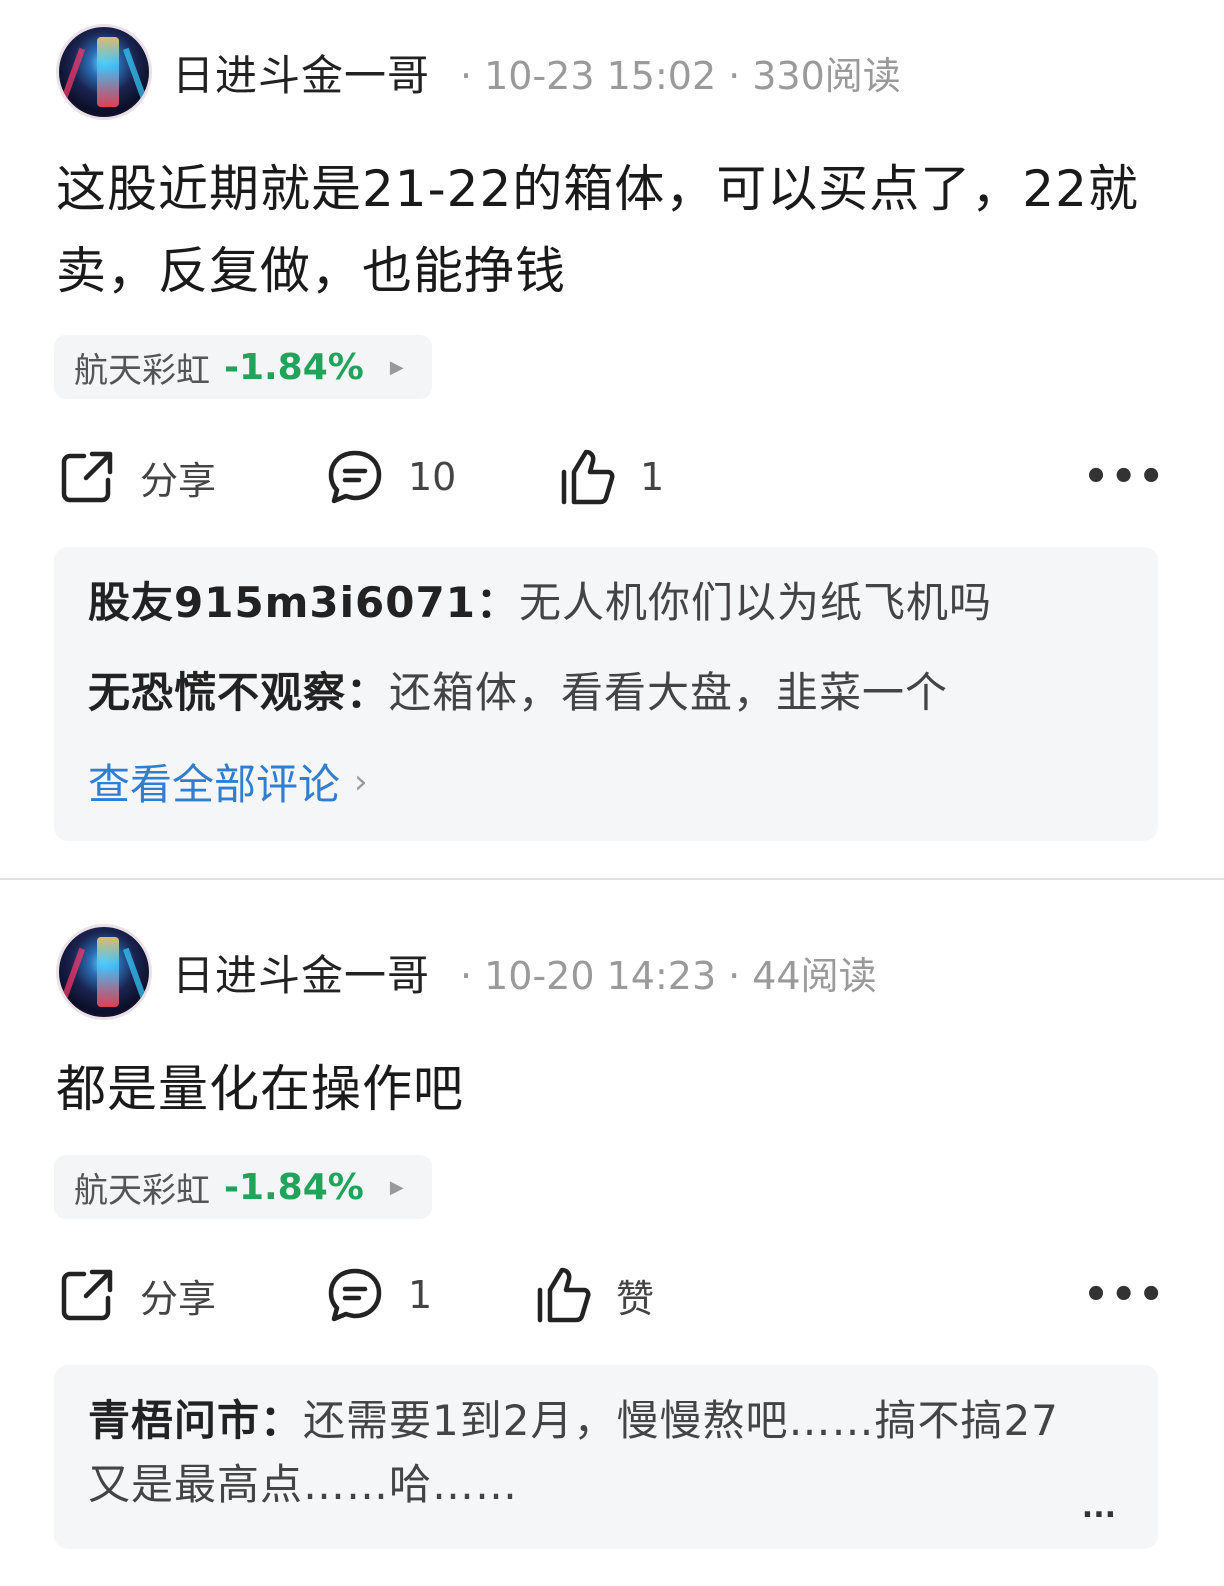 The image size is (1224, 1586). What do you see at coordinates (652, 477) in the screenshot?
I see `like-count: 1` at bounding box center [652, 477].